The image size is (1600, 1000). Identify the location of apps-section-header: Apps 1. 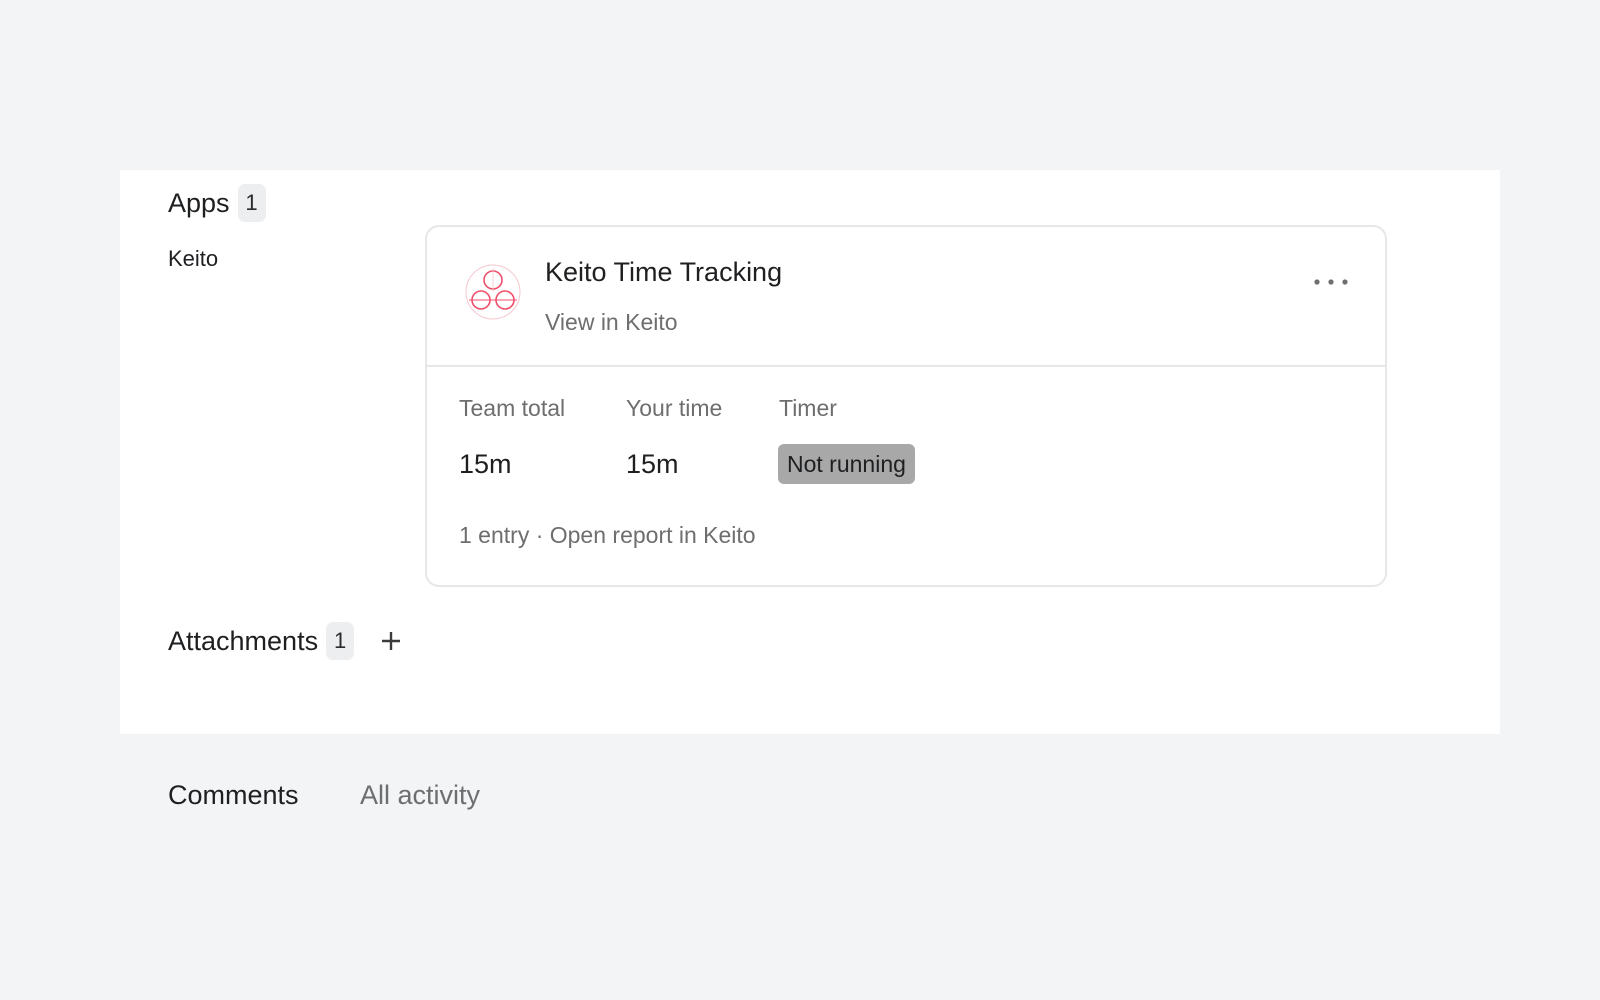
(217, 203).